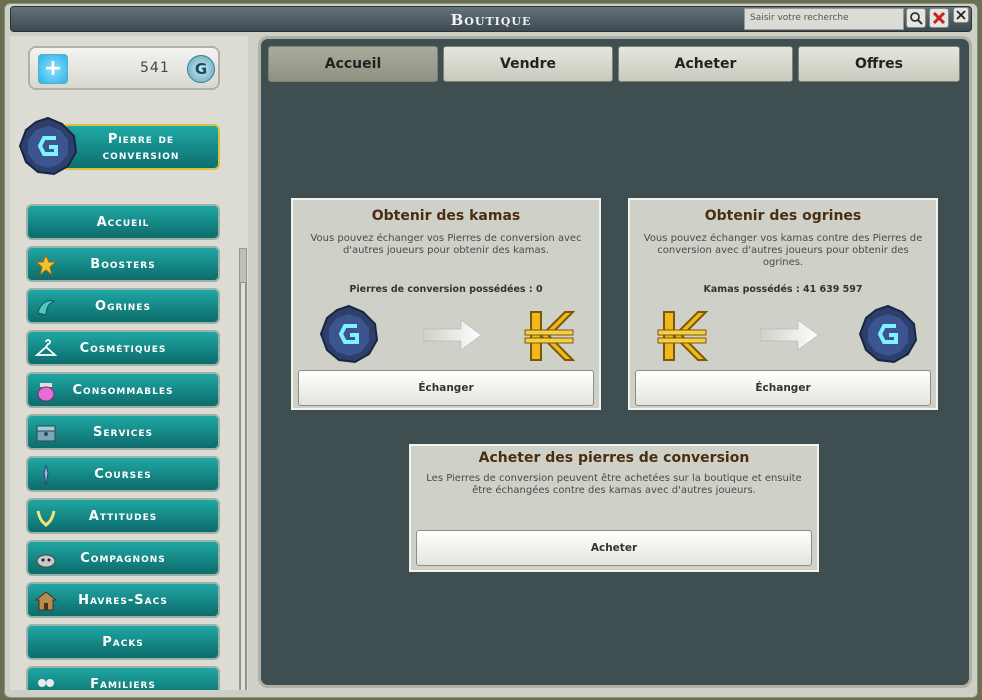  I want to click on clear-search-button, so click(939, 18).